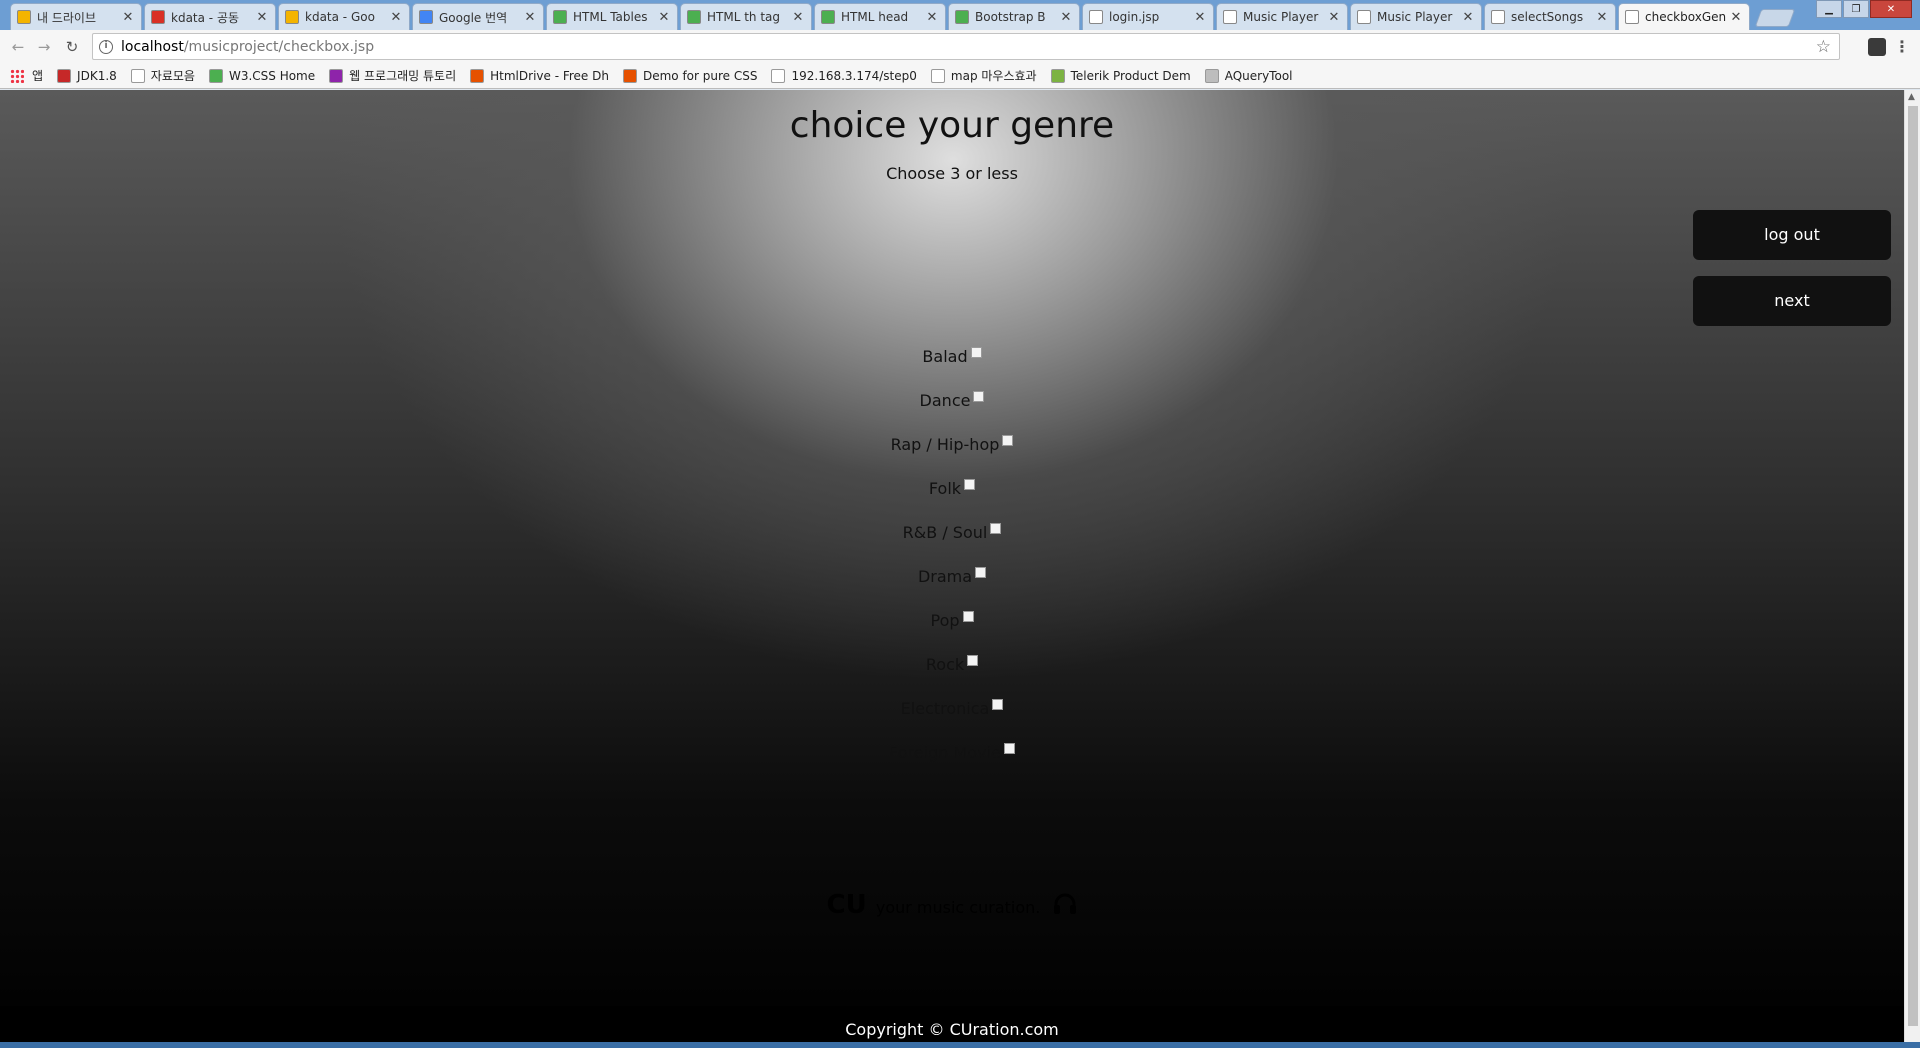  I want to click on tab-title: login.jsp, so click(1134, 17).